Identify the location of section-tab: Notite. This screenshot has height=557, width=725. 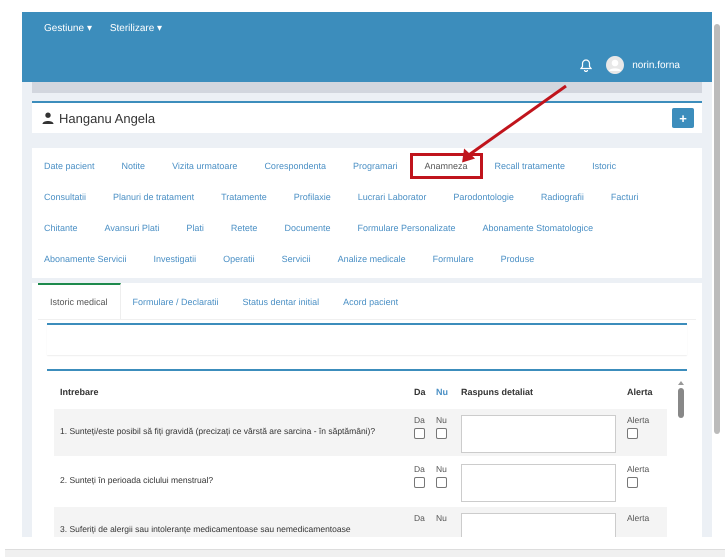
(134, 166).